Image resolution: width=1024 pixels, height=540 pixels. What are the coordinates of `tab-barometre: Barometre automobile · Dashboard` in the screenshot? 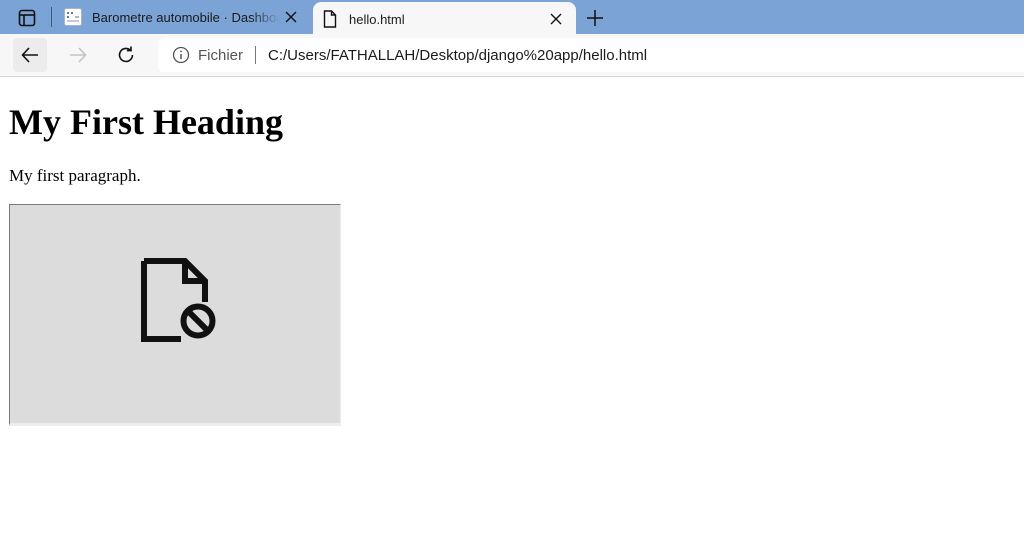 It's located at (183, 17).